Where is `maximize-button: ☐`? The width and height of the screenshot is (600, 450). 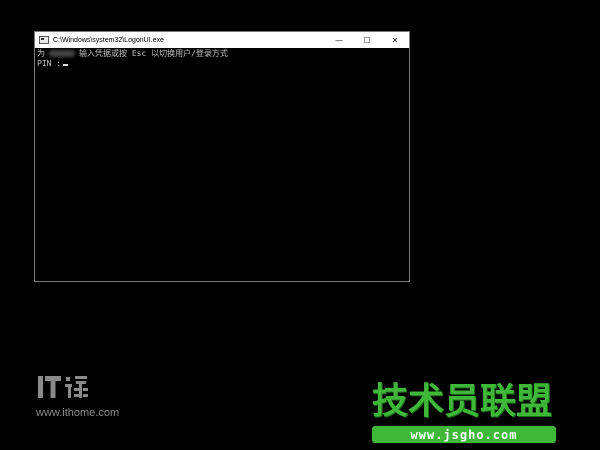 maximize-button: ☐ is located at coordinates (367, 40).